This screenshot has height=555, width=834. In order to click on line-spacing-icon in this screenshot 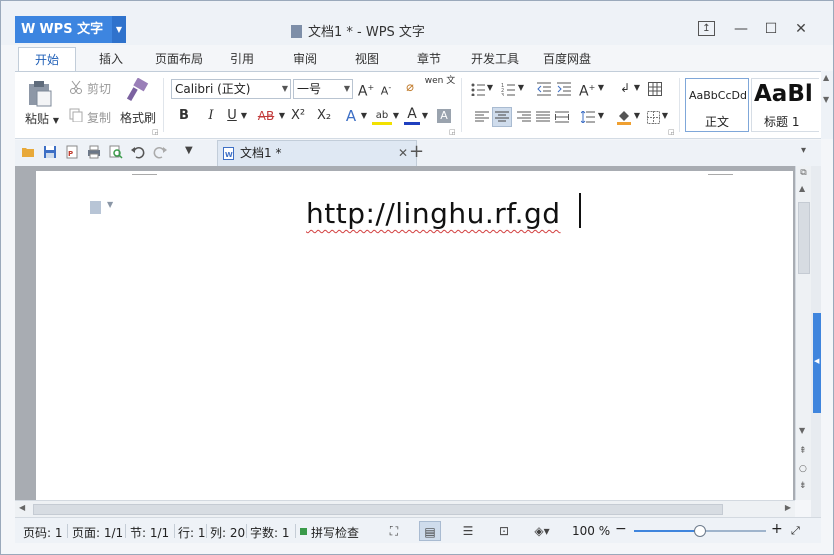, I will do `click(588, 117)`.